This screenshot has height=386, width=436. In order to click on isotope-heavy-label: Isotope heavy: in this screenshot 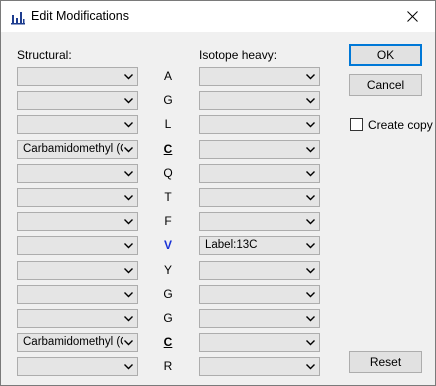, I will do `click(238, 55)`.